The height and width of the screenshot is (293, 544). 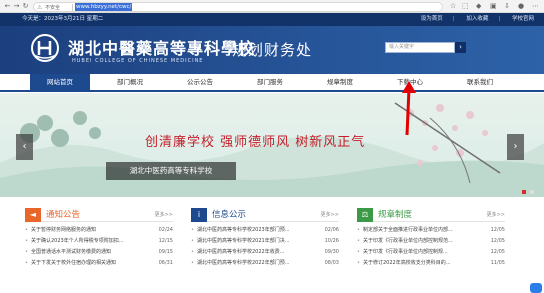 I want to click on list-item: • 湖北中医药高等专科学校2021年部门决... 10/26, so click(x=265, y=241).